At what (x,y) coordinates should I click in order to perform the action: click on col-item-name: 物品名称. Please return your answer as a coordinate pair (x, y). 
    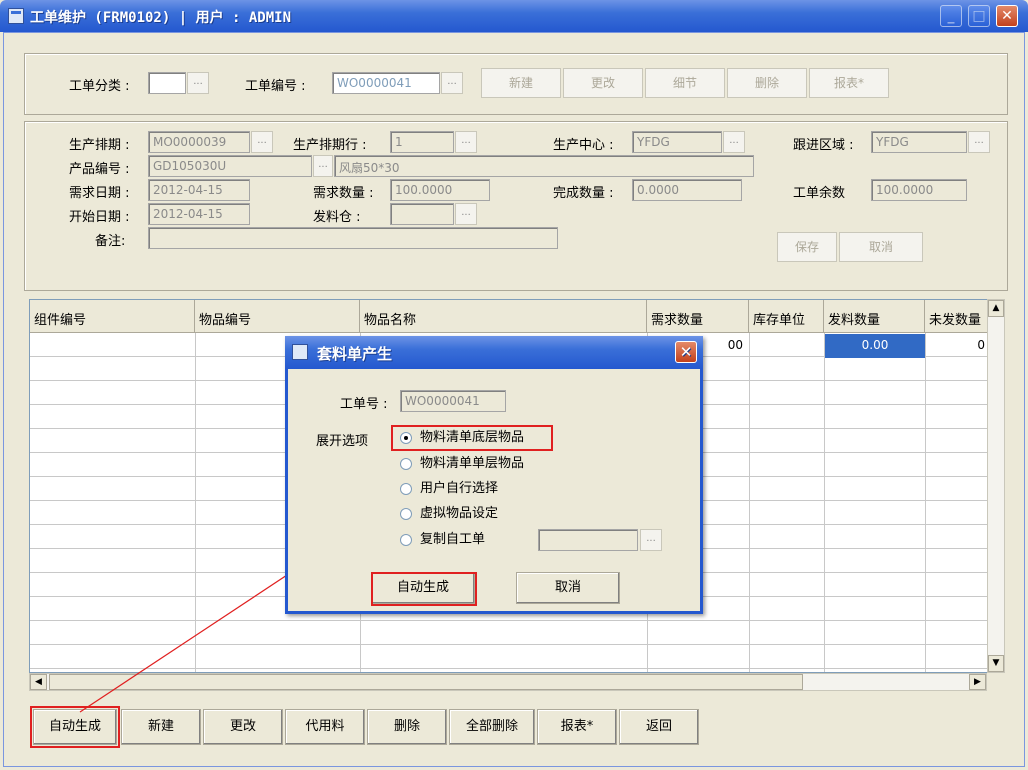
    Looking at the image, I should click on (503, 316).